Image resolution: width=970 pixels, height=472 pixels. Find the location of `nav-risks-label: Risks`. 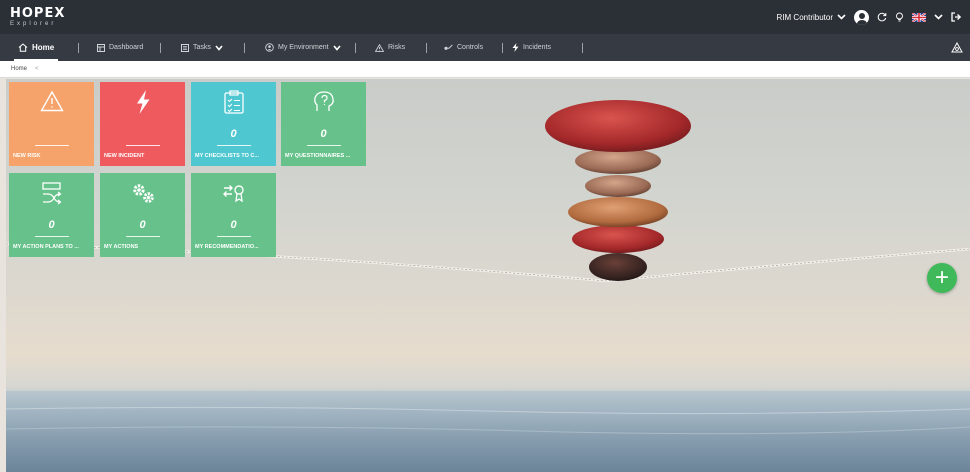

nav-risks-label: Risks is located at coordinates (397, 47).